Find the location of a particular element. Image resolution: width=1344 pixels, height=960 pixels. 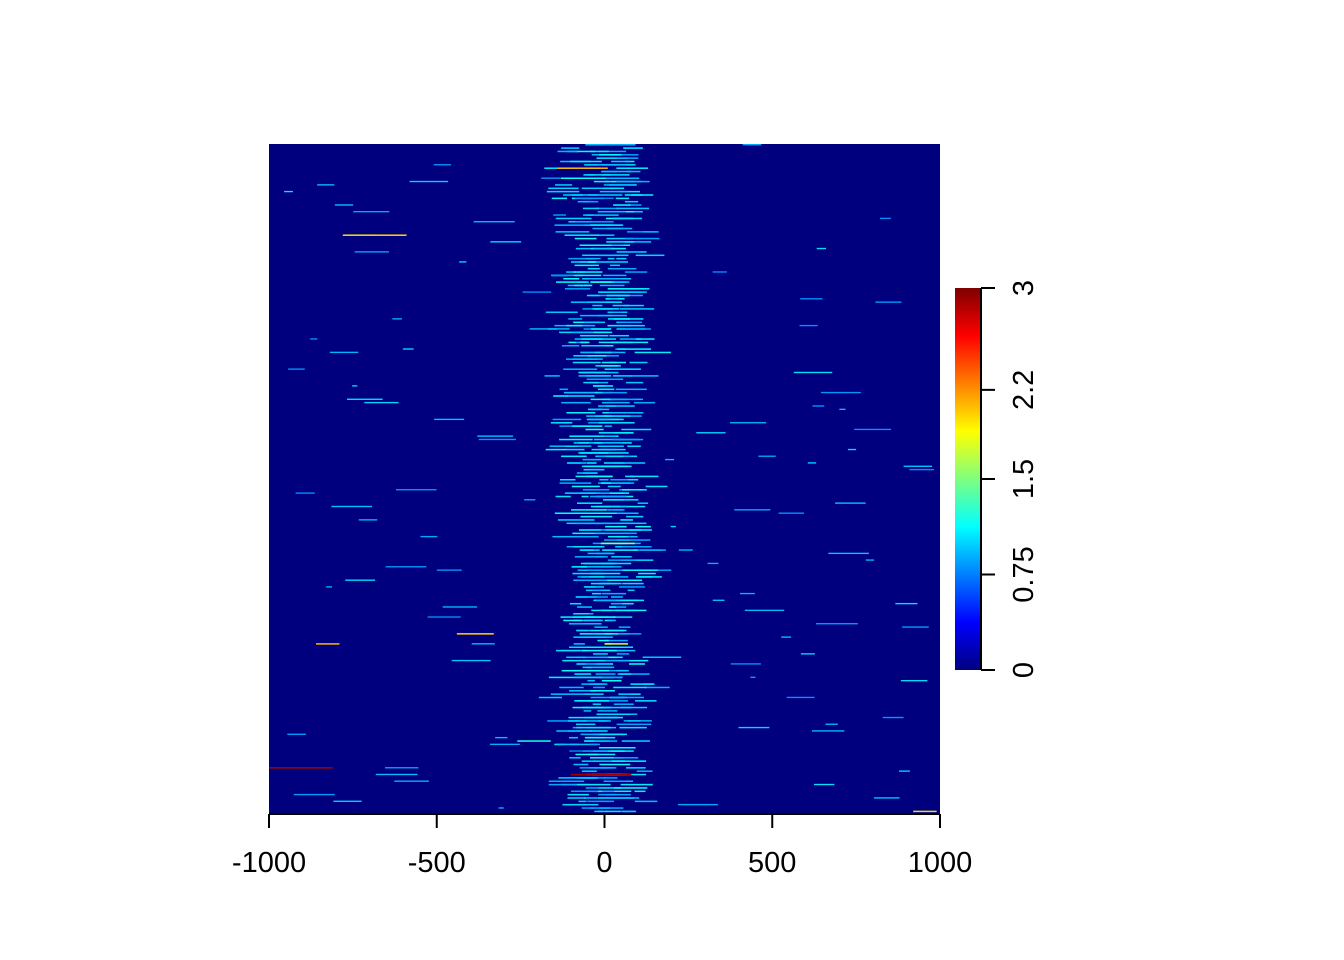

colorbar-tick-label: 3 is located at coordinates (1024, 288).